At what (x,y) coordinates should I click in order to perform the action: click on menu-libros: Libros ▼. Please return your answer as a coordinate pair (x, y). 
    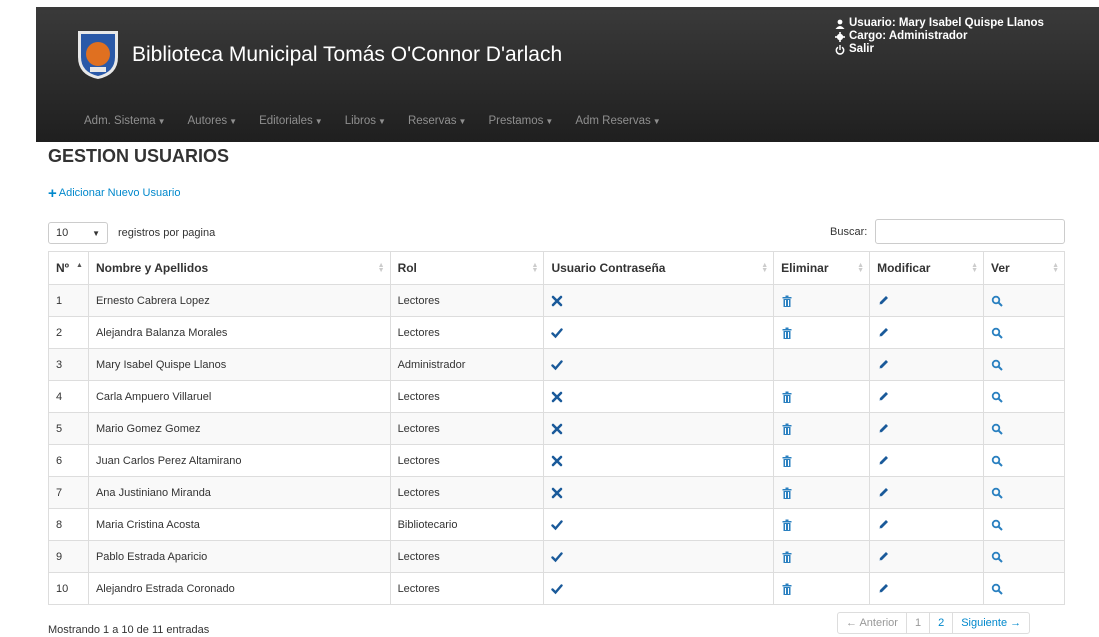
    Looking at the image, I should click on (365, 121).